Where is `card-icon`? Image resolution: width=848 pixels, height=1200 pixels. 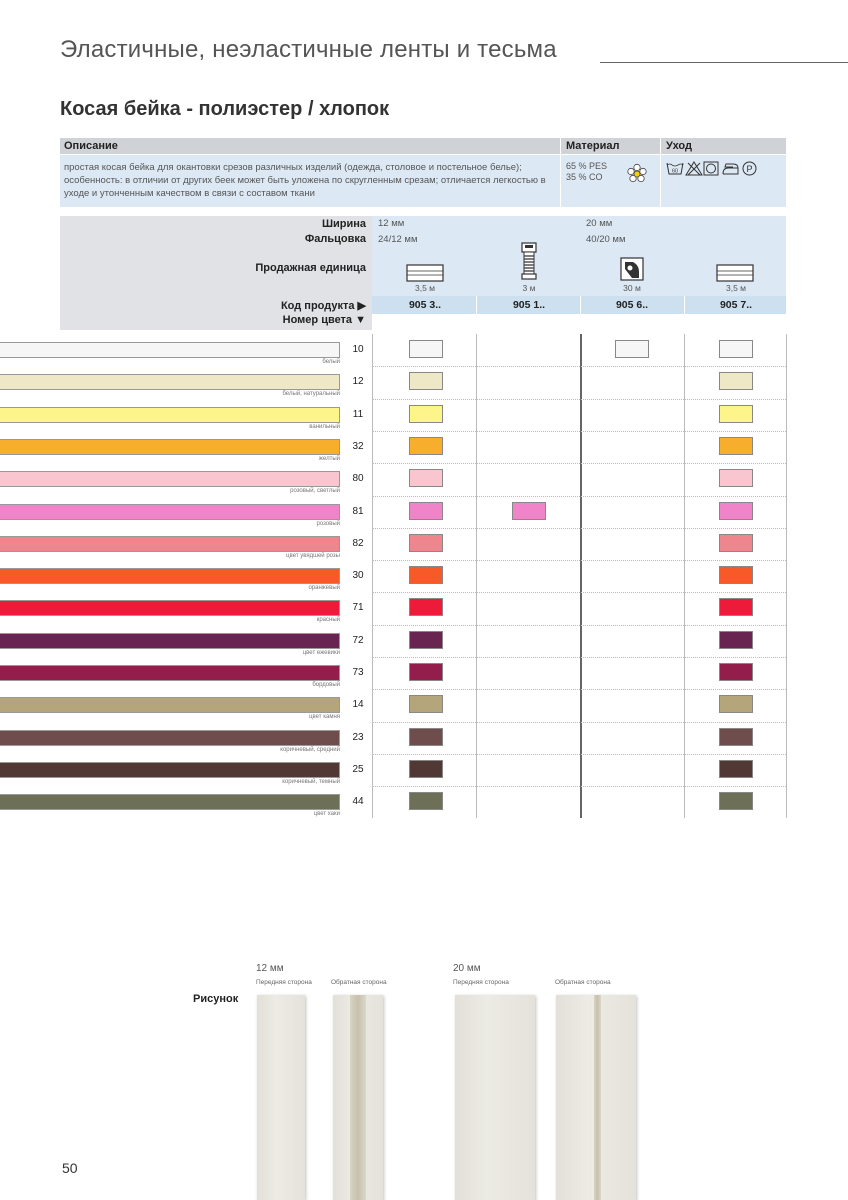 card-icon is located at coordinates (735, 273).